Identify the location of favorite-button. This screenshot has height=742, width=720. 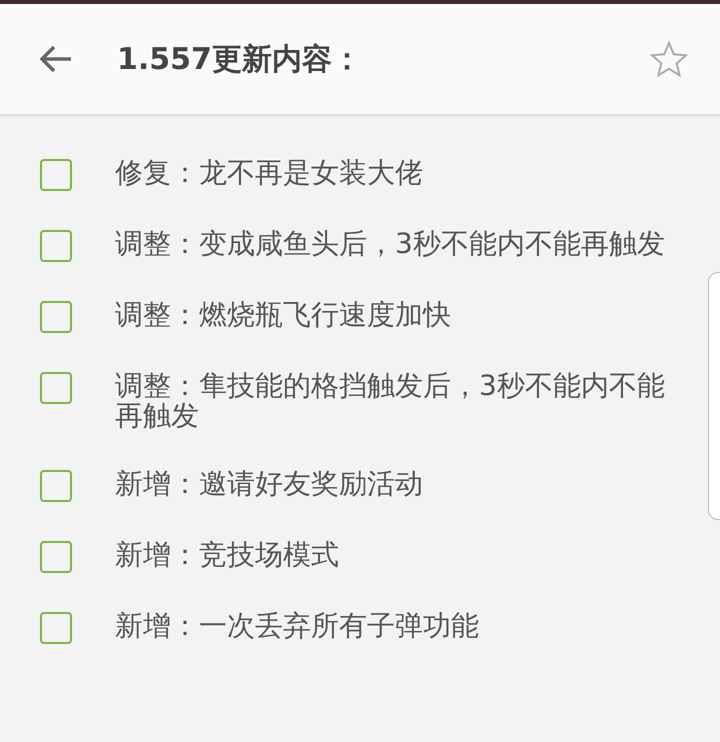
(669, 59).